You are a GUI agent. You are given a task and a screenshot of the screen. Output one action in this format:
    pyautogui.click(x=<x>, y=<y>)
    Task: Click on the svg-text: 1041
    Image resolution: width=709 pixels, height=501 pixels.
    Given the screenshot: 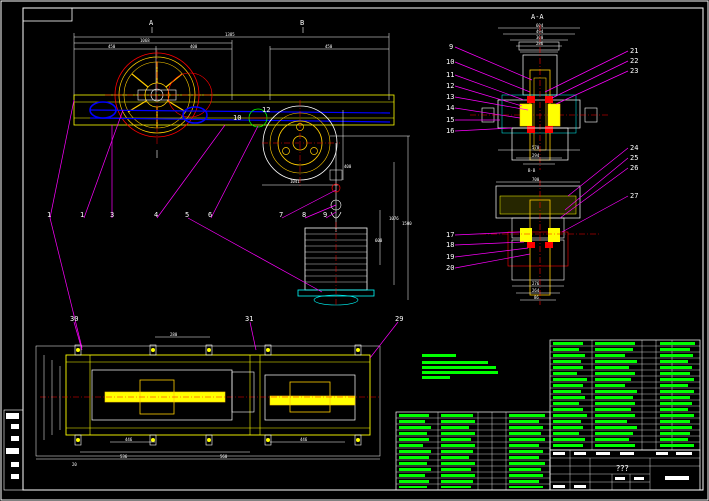 What is the action you would take?
    pyautogui.click(x=295, y=181)
    